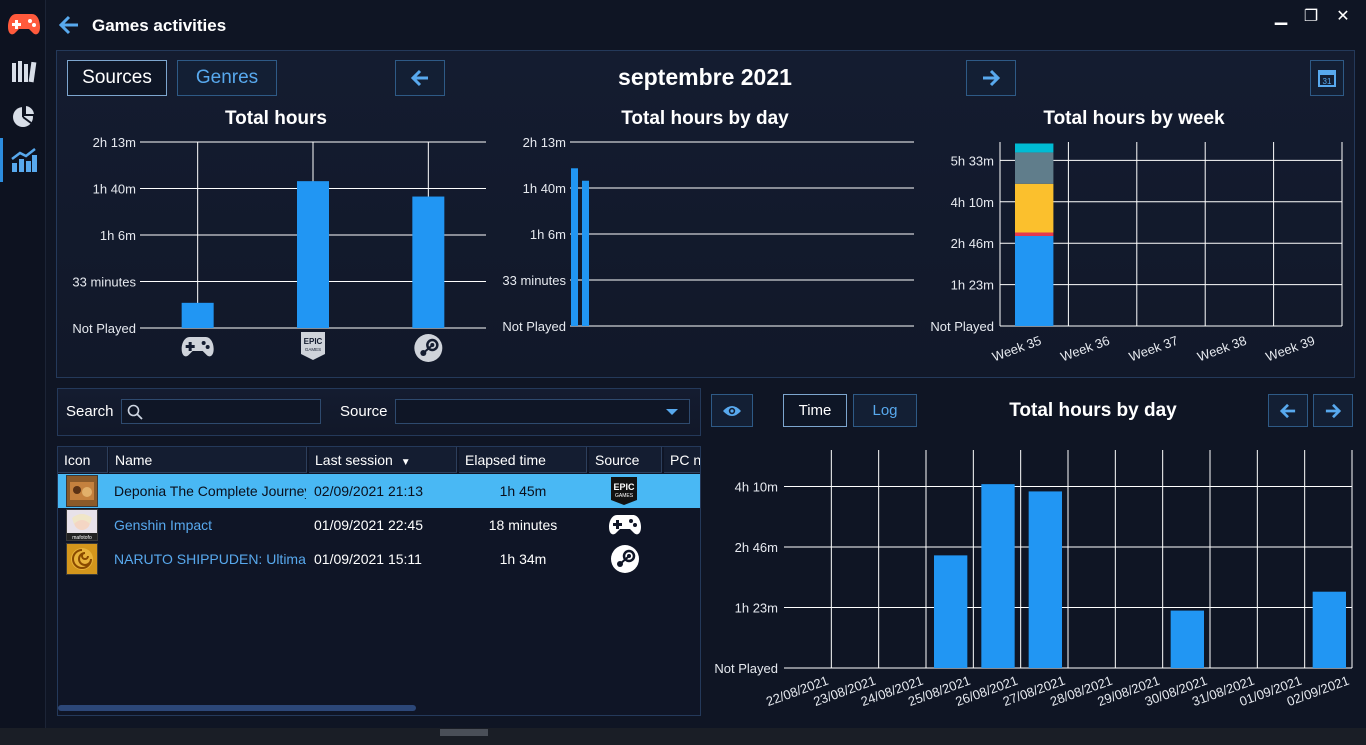 The width and height of the screenshot is (1366, 745). Describe the element at coordinates (82, 537) in the screenshot. I see `svg-text: mafotofo` at that location.